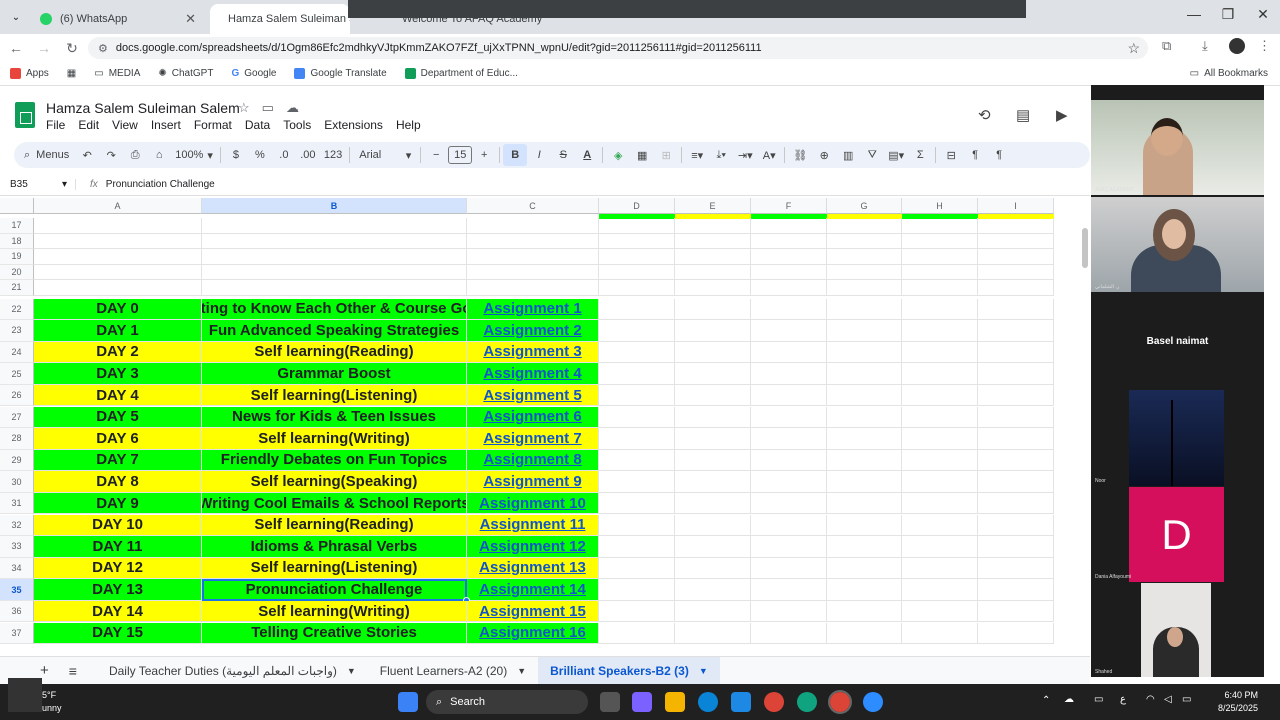 The image size is (1280, 720). What do you see at coordinates (17, 309) in the screenshot?
I see `row-header-22: 22` at bounding box center [17, 309].